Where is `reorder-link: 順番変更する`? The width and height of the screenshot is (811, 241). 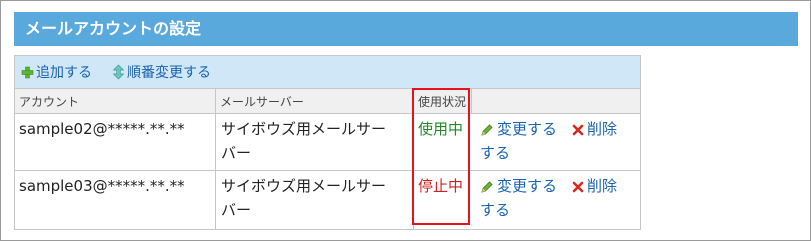
reorder-link: 順番変更する is located at coordinates (161, 72).